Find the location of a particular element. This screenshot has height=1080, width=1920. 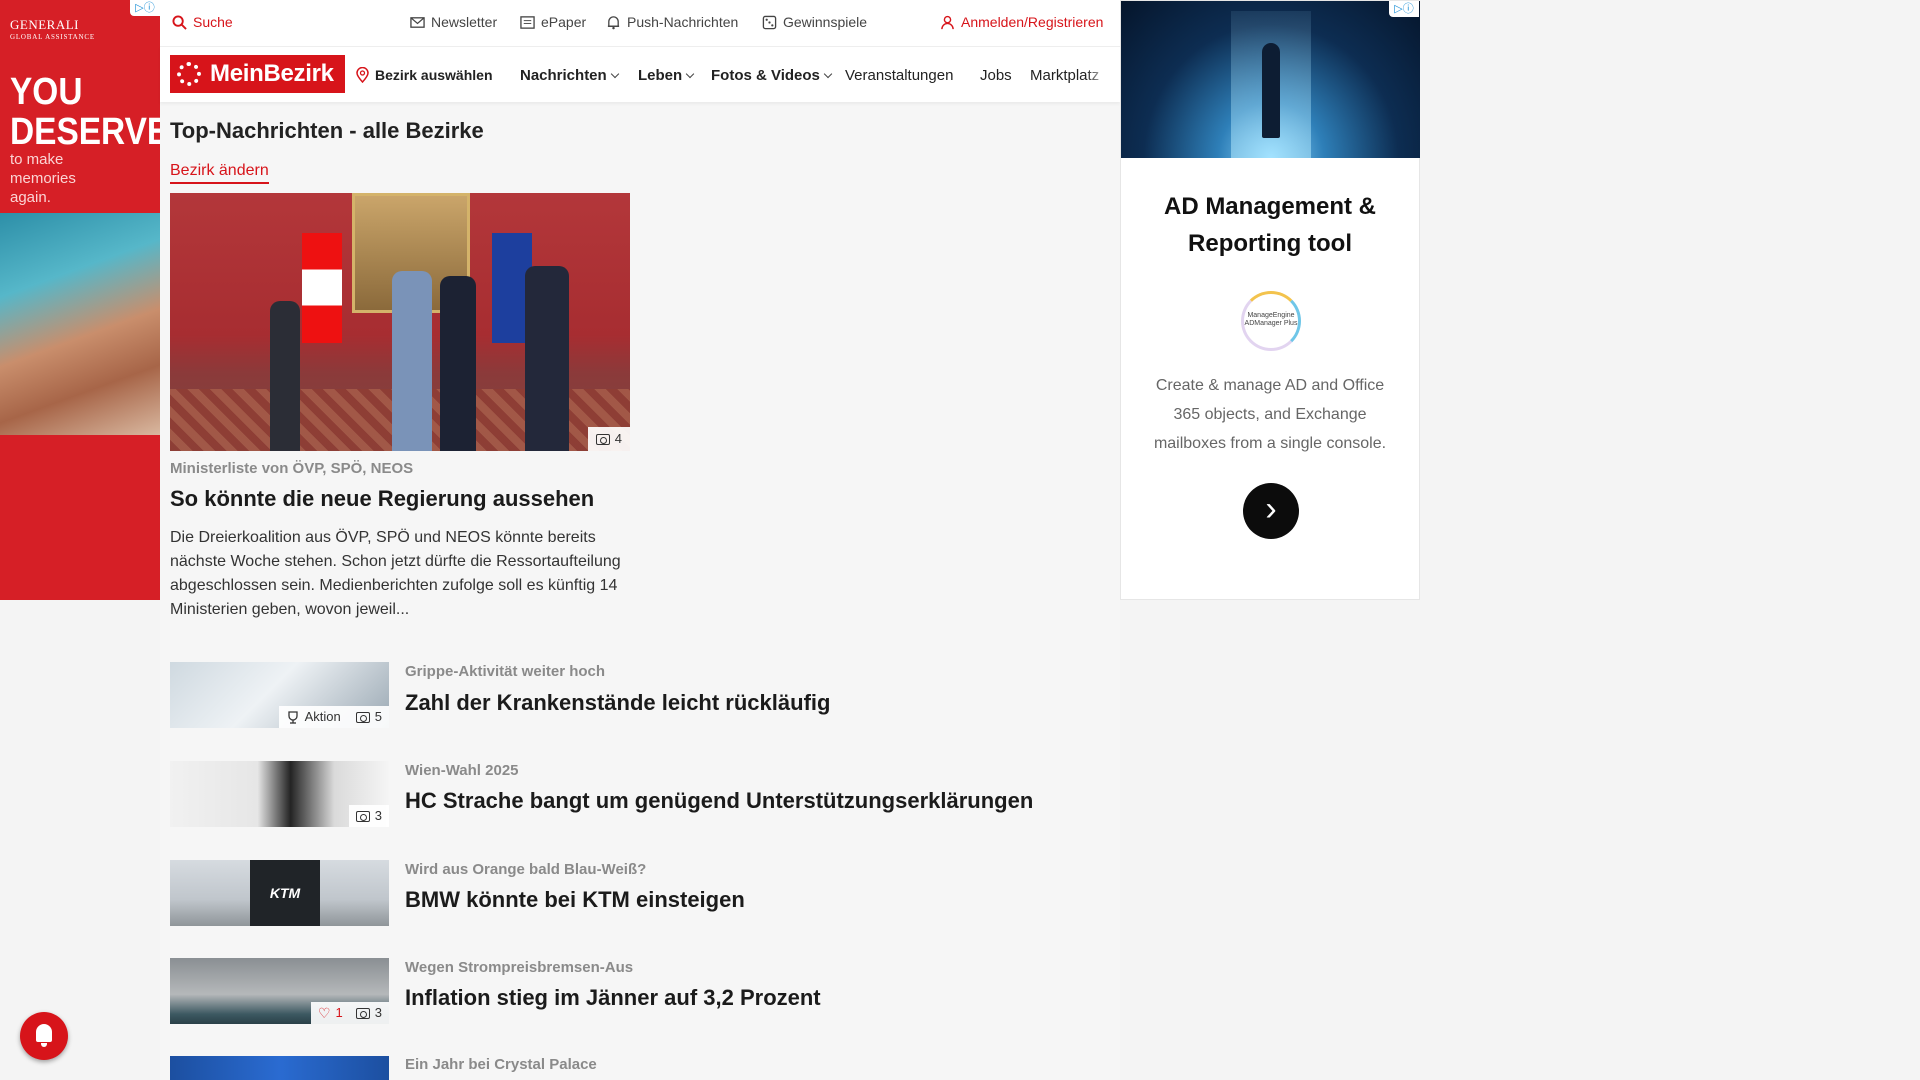

ktm-text: KTM is located at coordinates (285, 893).